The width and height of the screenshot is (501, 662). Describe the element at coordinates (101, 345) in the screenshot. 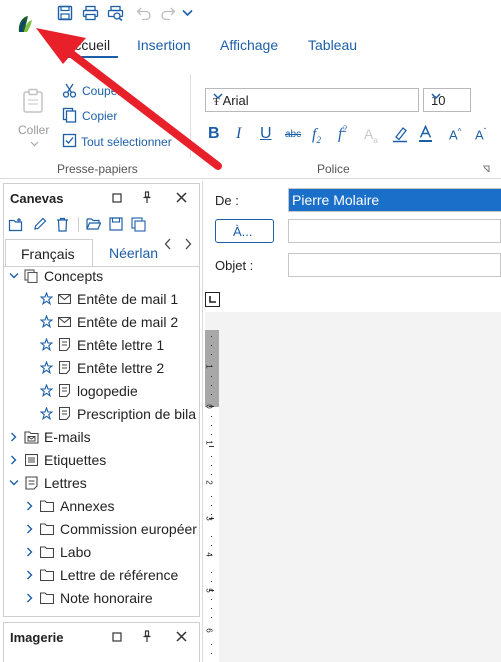

I see `tree-item-template: Entête lettre 1` at that location.